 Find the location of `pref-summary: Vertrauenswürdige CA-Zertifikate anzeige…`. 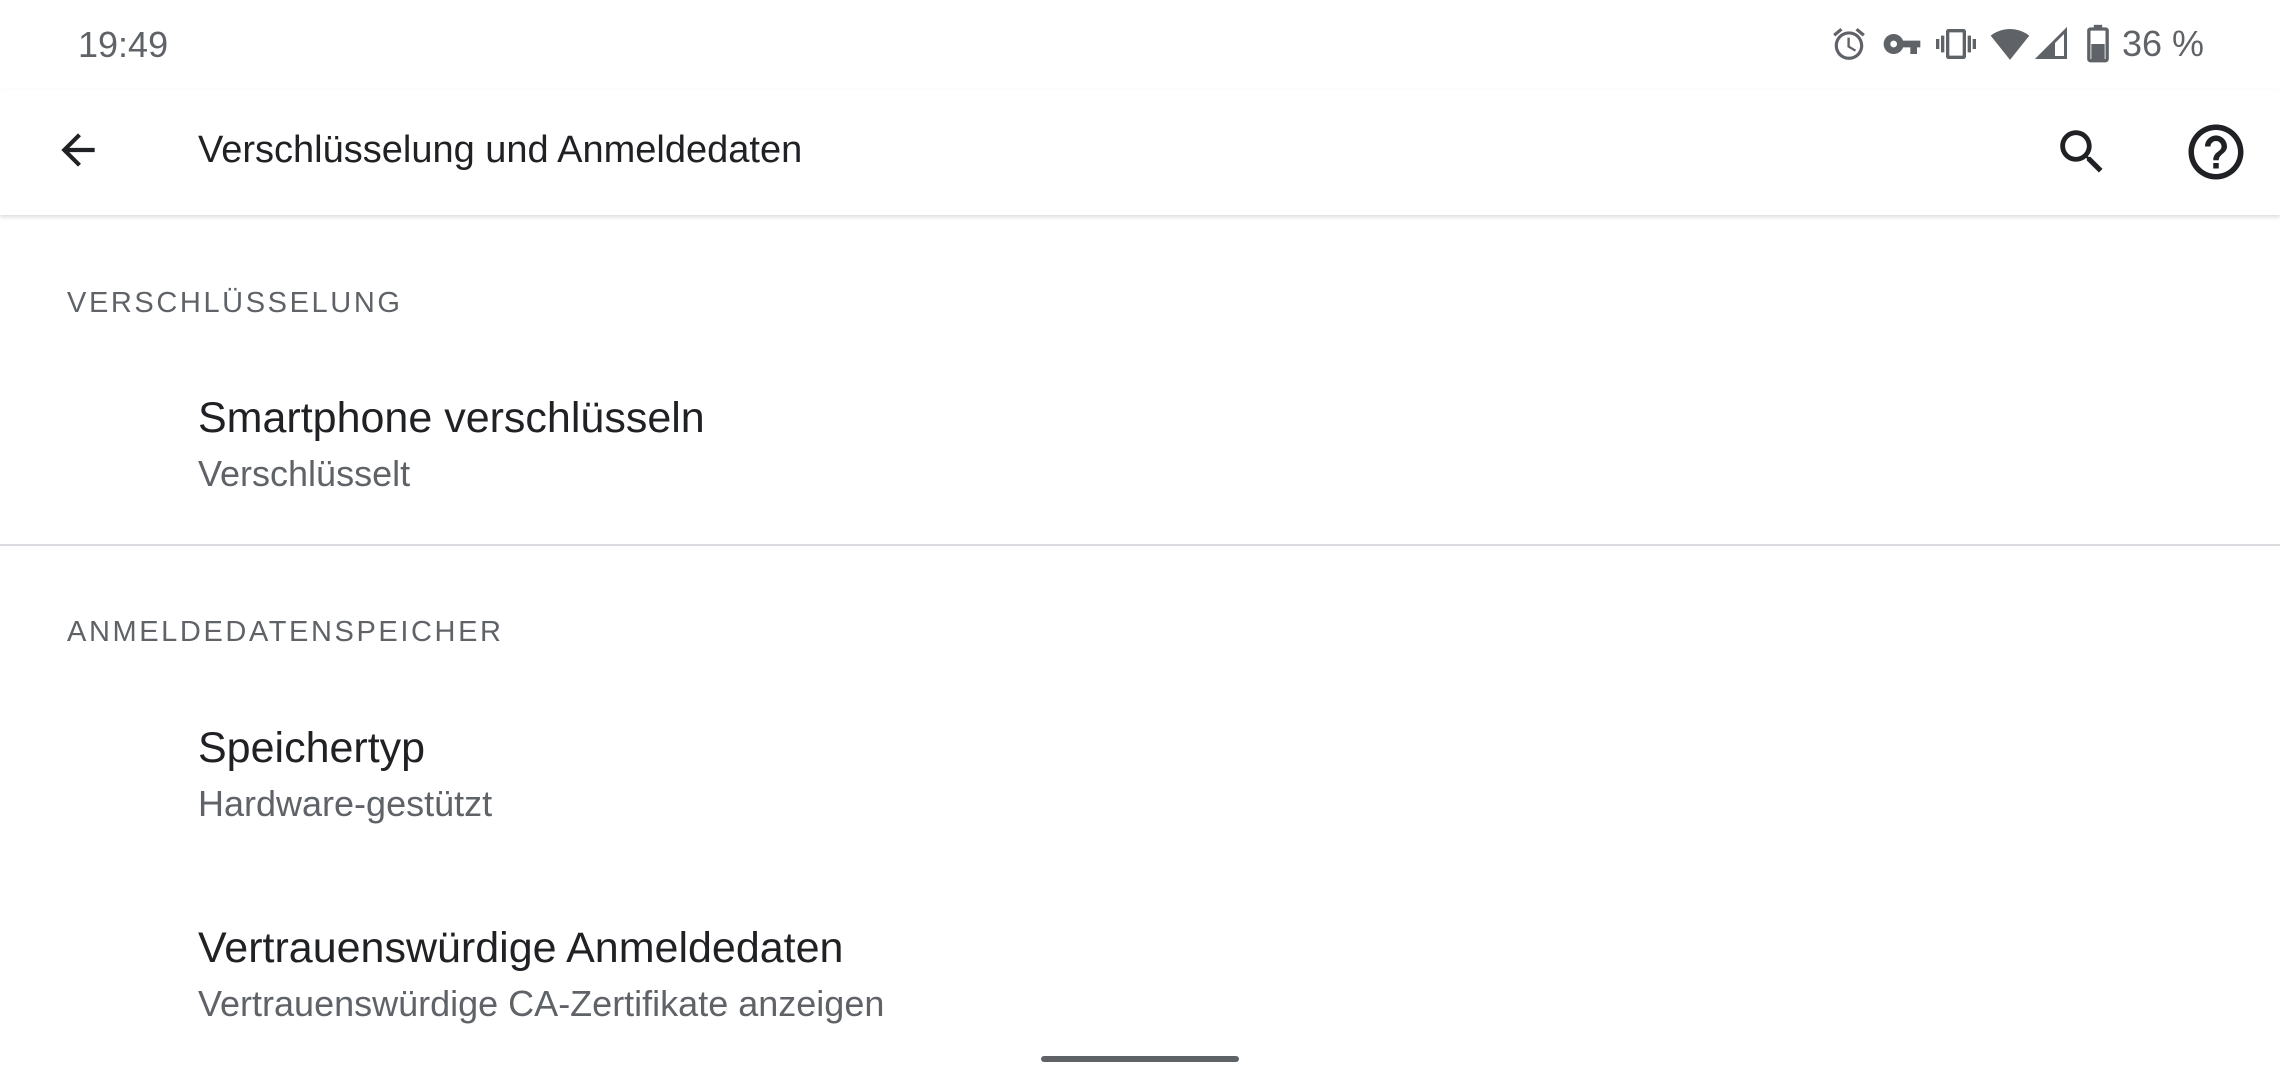

pref-summary: Vertrauenswürdige CA-Zertifikate anzeige… is located at coordinates (541, 1003).